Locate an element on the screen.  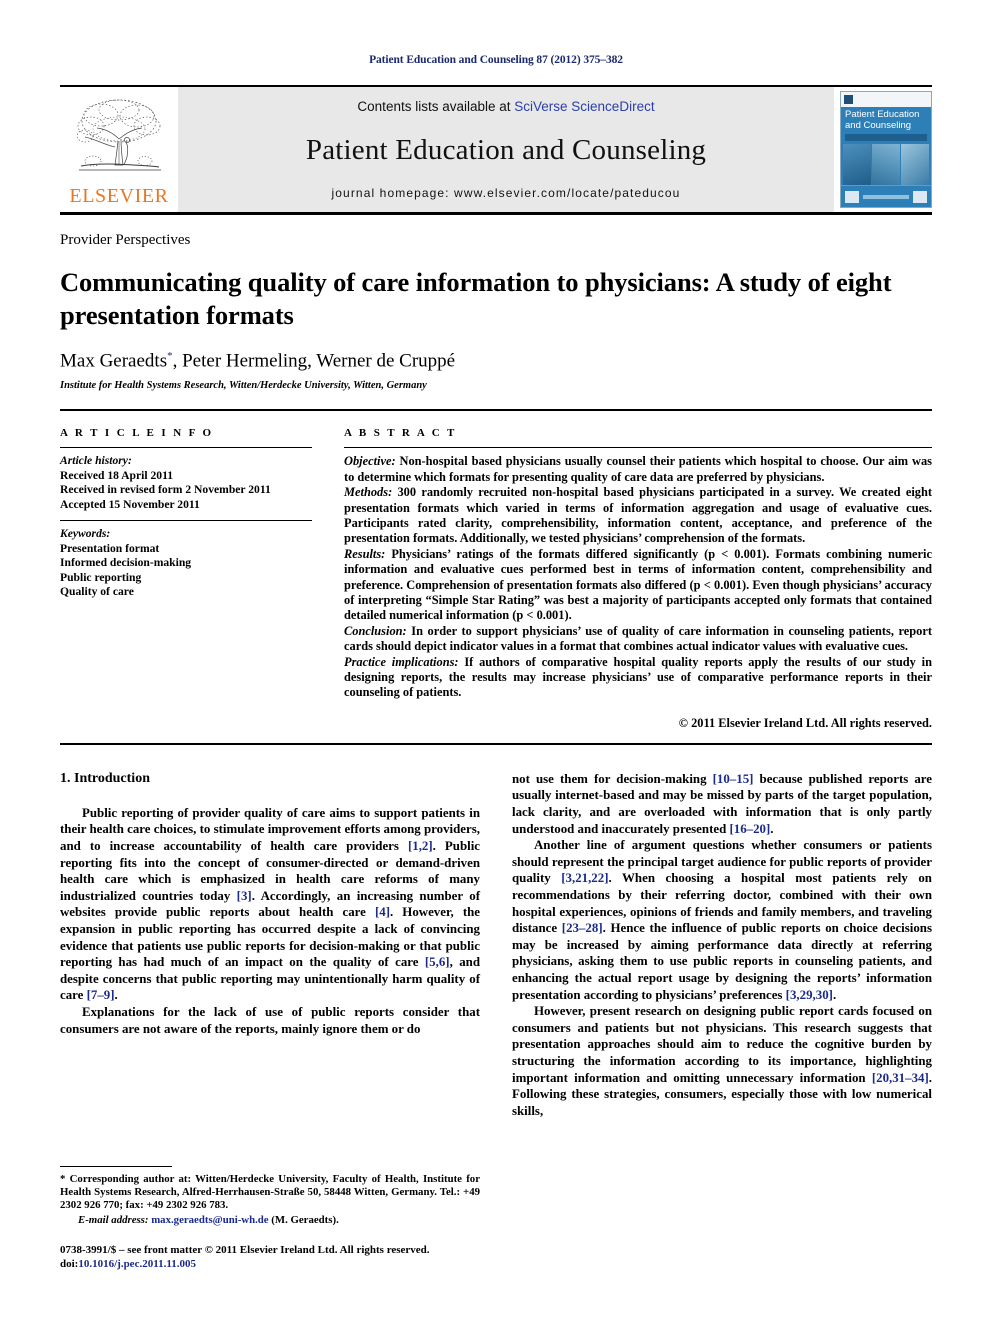
introduction-heading: 1. Introduction is located at coordinates (105, 778).